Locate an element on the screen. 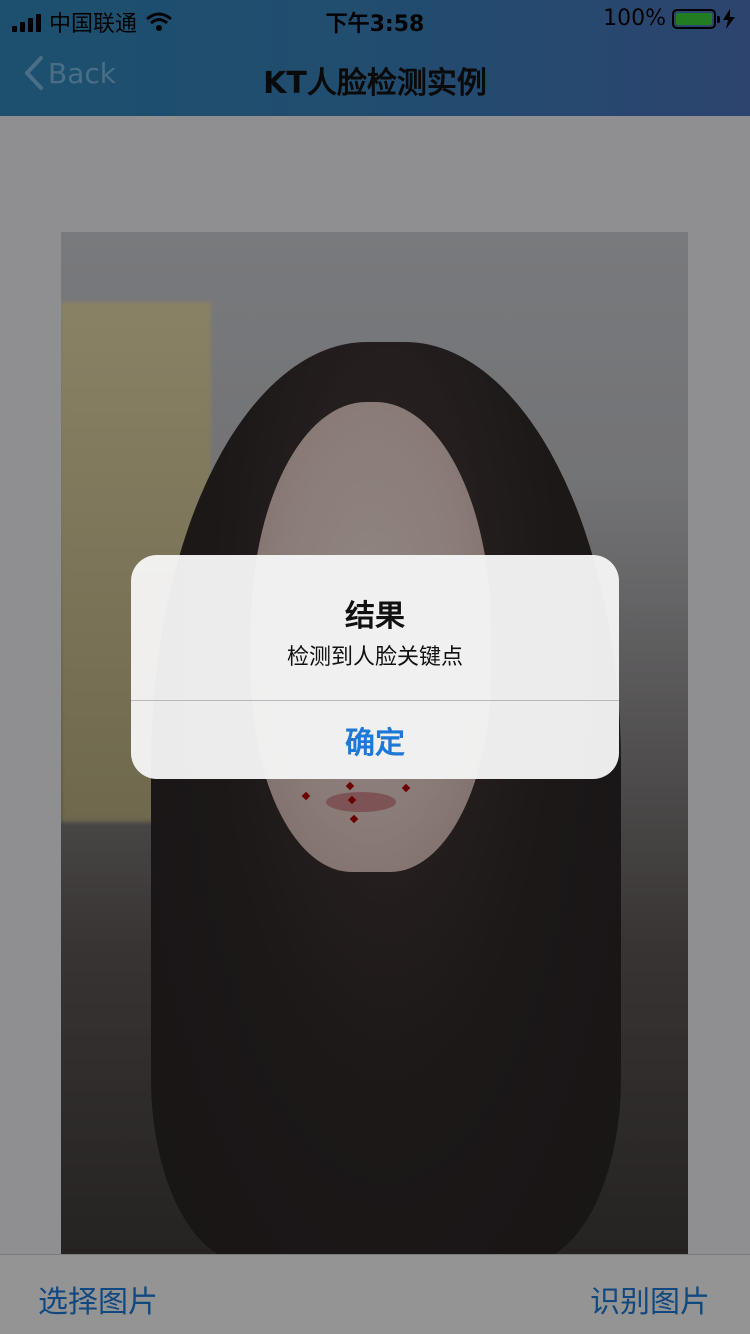 This screenshot has height=1334, width=750. alert-title: 结果 is located at coordinates (375, 616).